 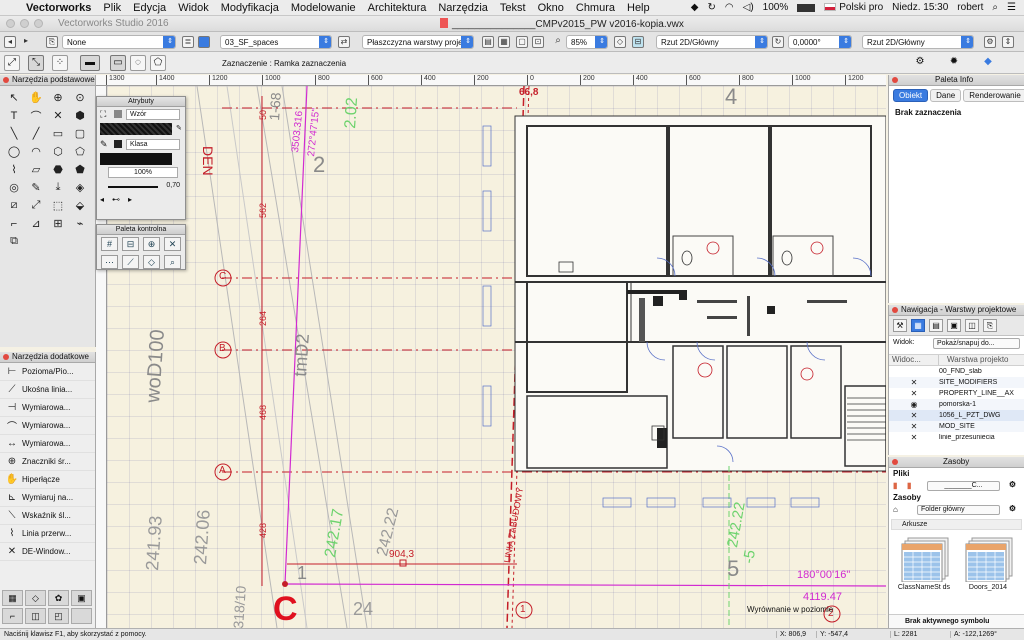 I want to click on zoom-select: 85% ⇕, so click(x=587, y=42).